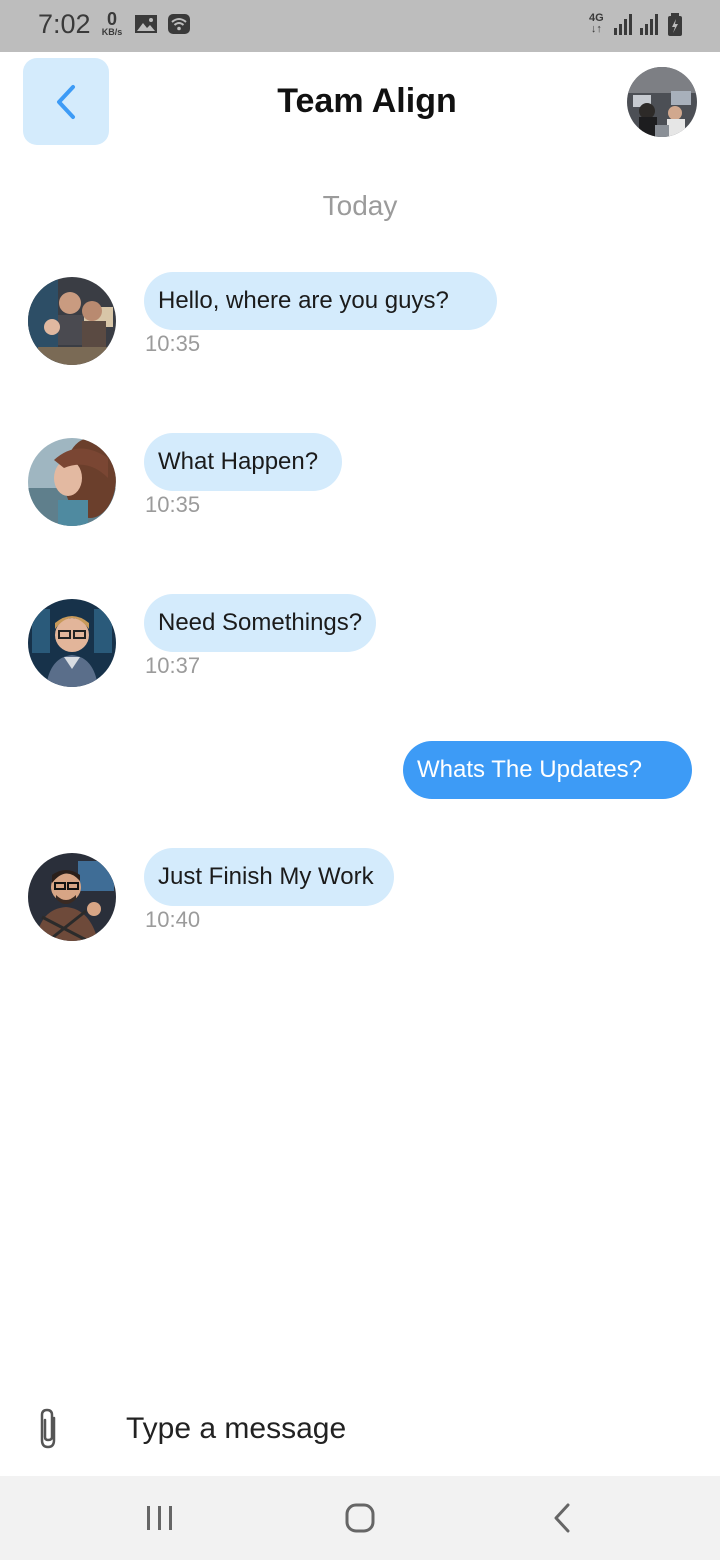  I want to click on network-type: 4G ↓↑, so click(596, 23).